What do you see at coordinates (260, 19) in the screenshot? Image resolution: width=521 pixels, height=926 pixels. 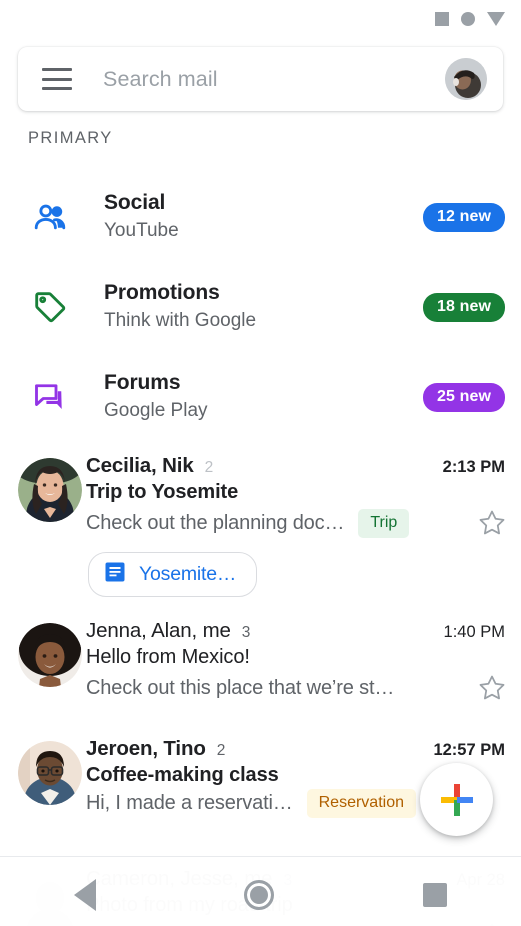 I see `status-bar` at bounding box center [260, 19].